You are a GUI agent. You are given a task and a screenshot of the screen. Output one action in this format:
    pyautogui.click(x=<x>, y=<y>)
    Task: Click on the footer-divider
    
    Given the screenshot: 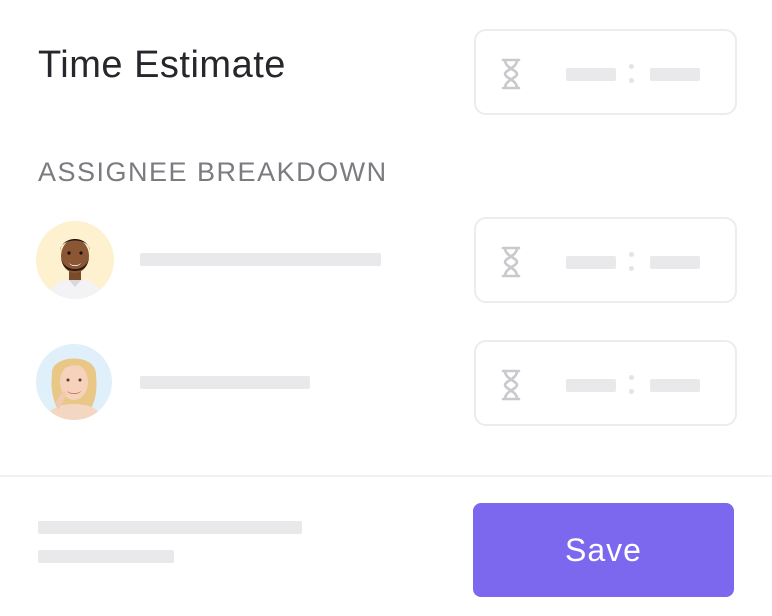 What is the action you would take?
    pyautogui.click(x=386, y=476)
    